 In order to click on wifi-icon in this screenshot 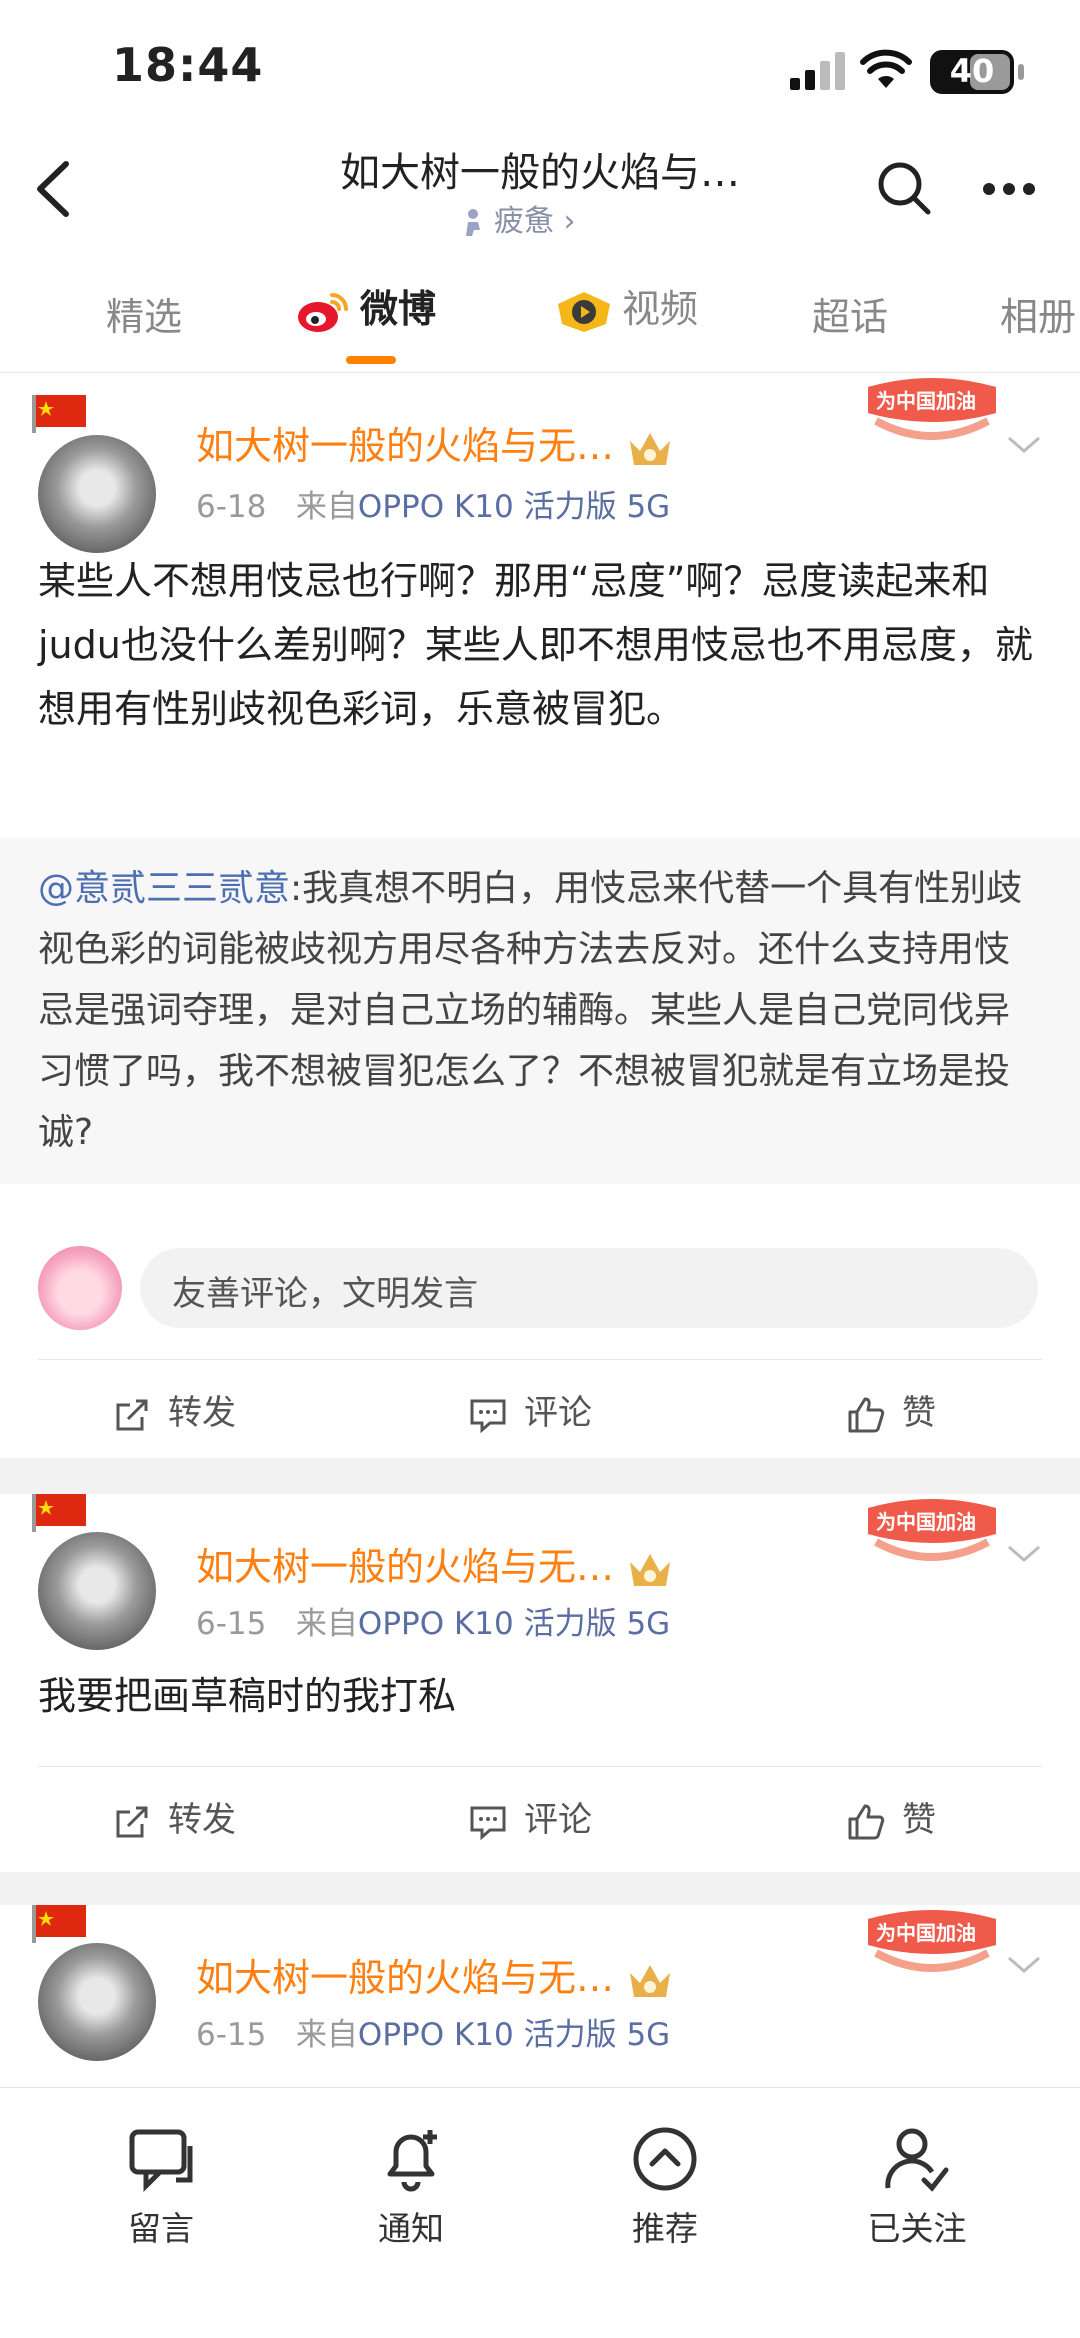, I will do `click(886, 68)`.